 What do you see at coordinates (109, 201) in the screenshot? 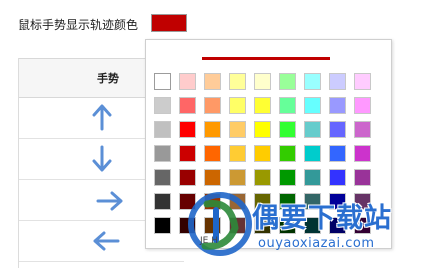
I see `right-arrow-icon` at bounding box center [109, 201].